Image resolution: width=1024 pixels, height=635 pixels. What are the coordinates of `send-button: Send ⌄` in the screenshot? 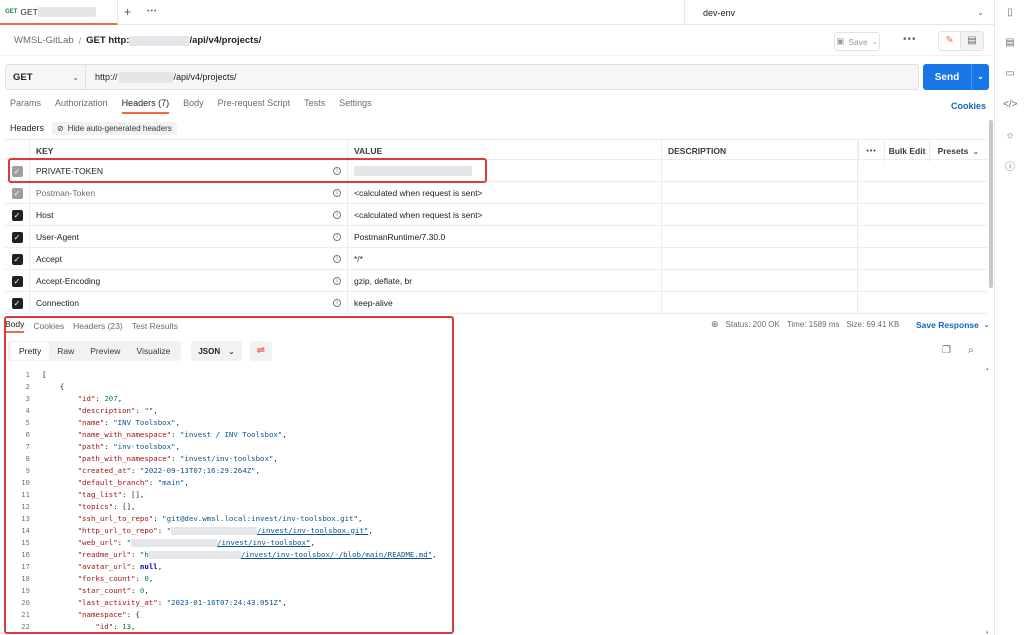 It's located at (956, 77).